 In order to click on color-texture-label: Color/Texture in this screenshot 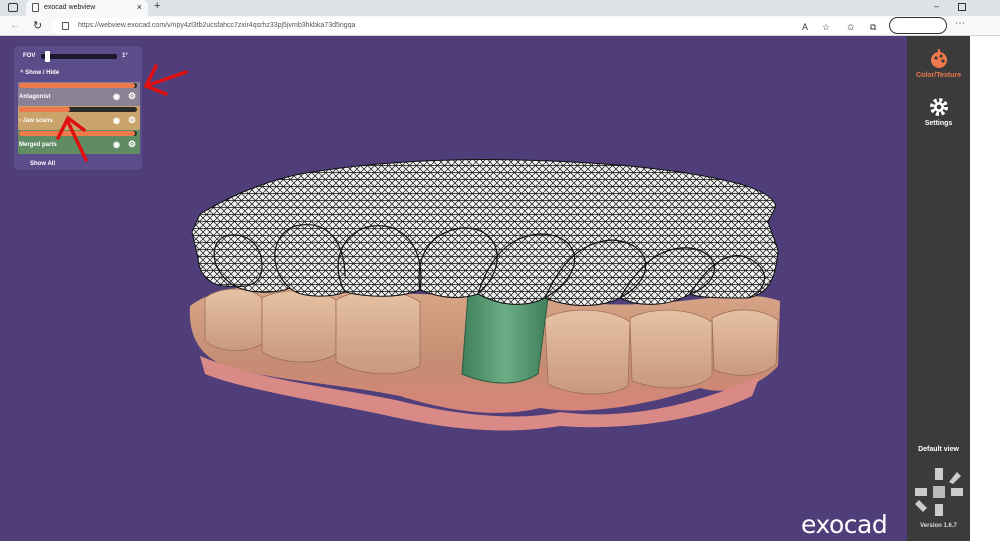, I will do `click(938, 75)`.